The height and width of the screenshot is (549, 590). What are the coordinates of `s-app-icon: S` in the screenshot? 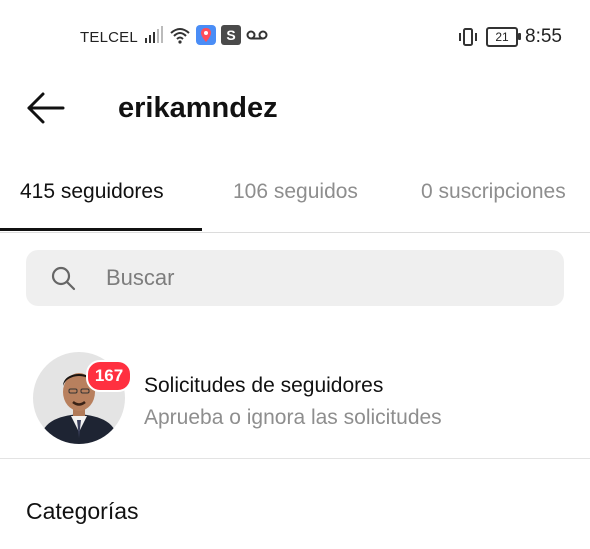 It's located at (231, 35).